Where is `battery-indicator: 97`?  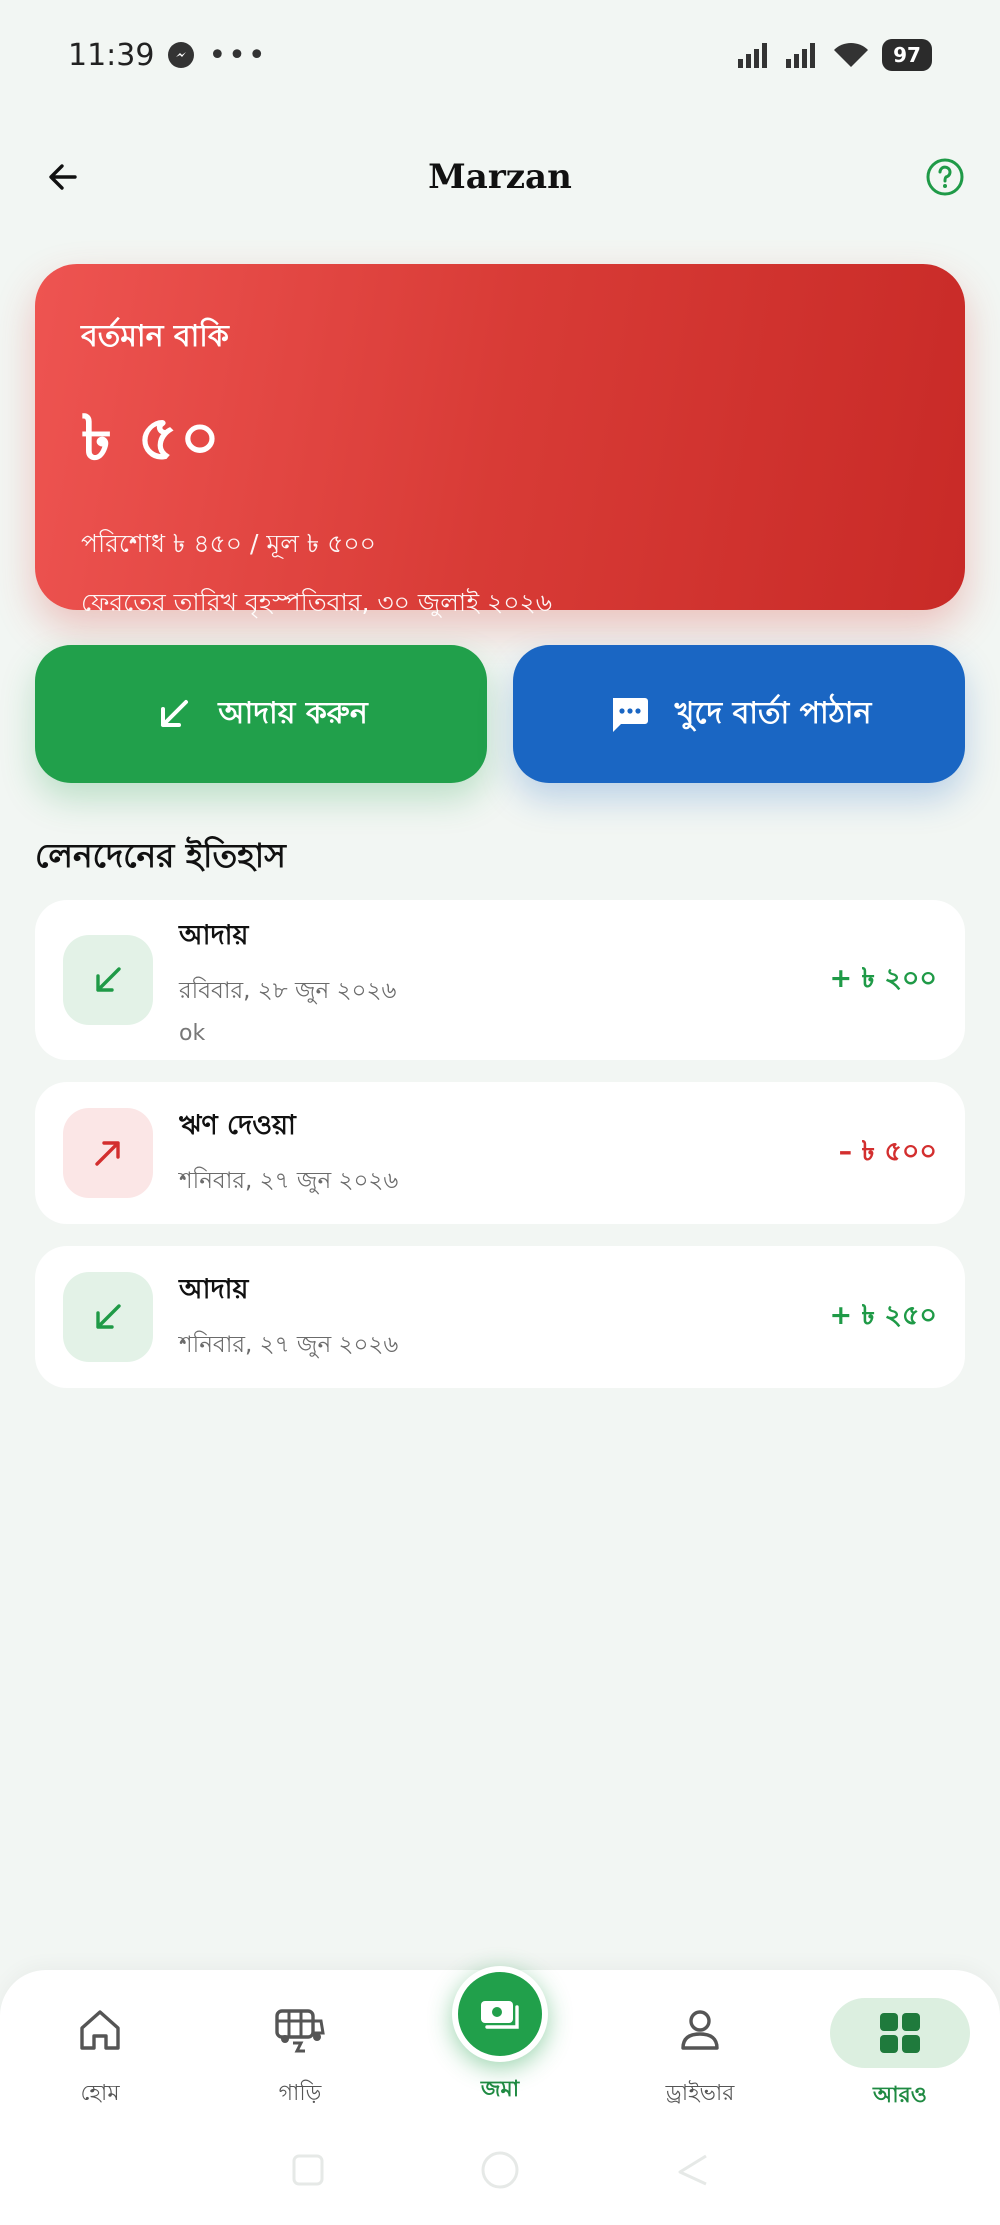
battery-indicator: 97 is located at coordinates (907, 55).